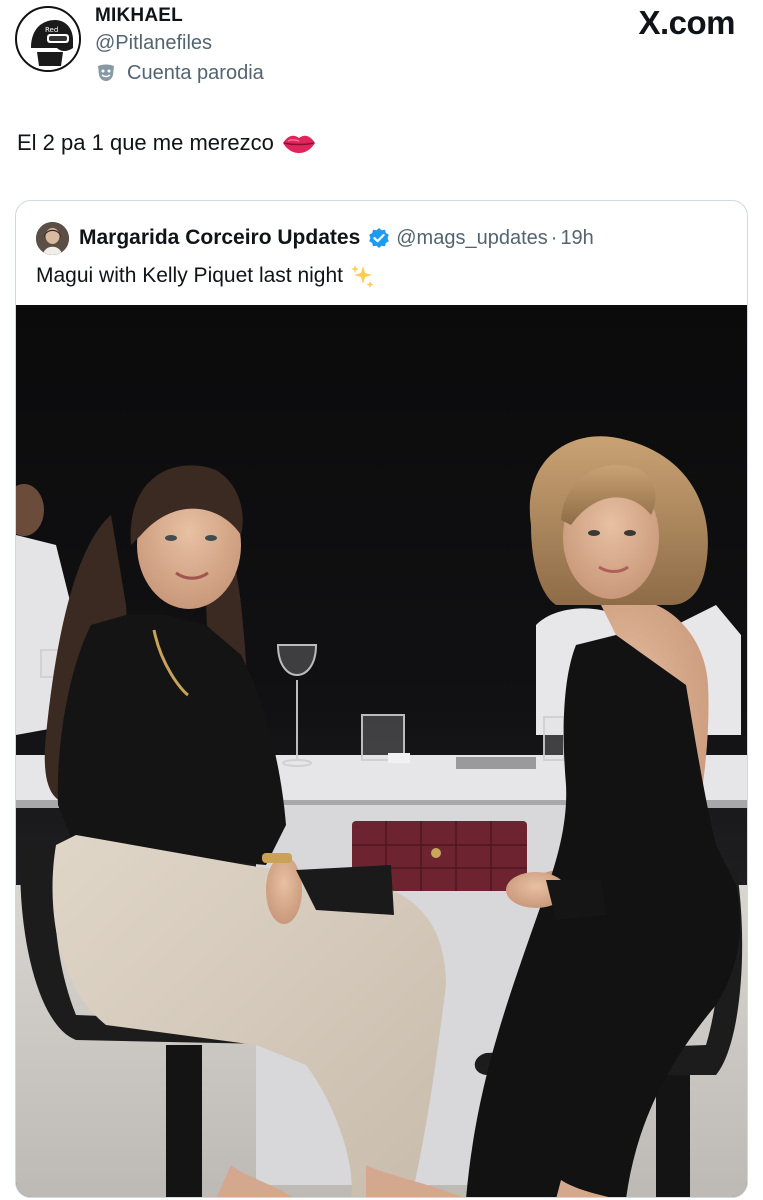 Image resolution: width=763 pixels, height=1200 pixels. What do you see at coordinates (576, 238) in the screenshot?
I see `quoted-post-time: 19h` at bounding box center [576, 238].